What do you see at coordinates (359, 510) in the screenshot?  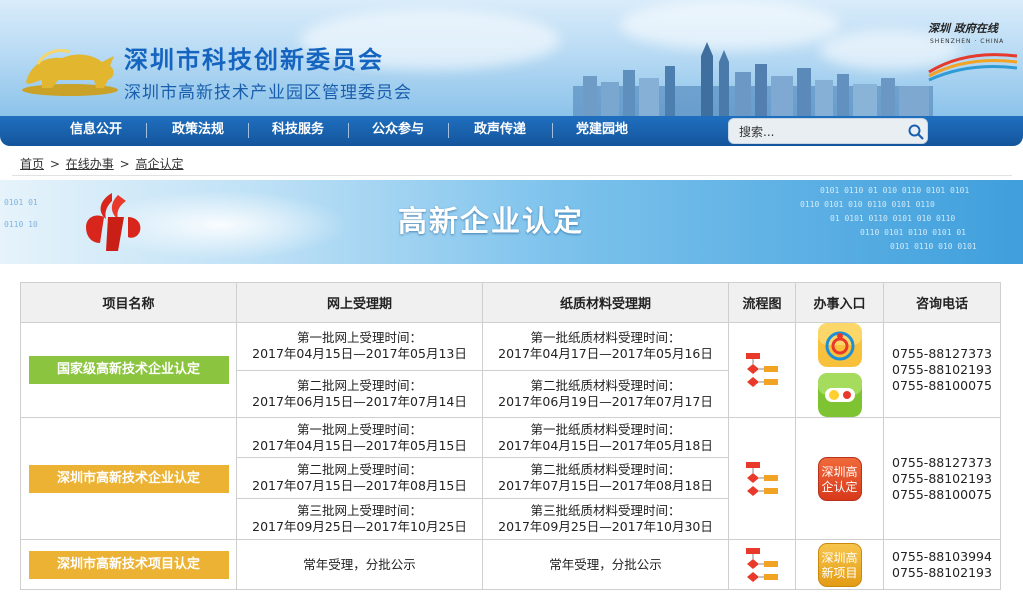 I see `batch-label: 第三批网上受理时间：` at bounding box center [359, 510].